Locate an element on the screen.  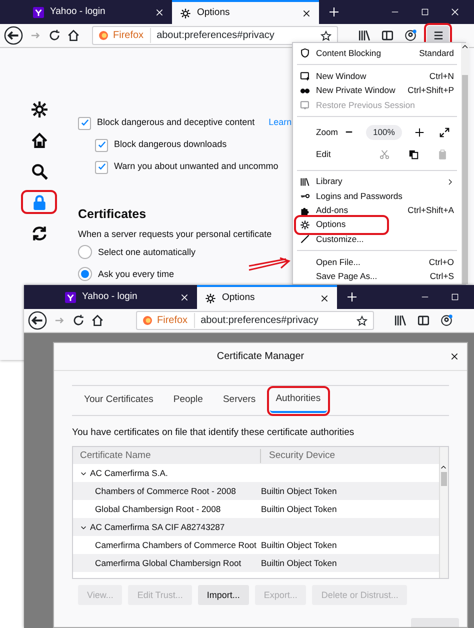
dialog-tab: Your Certificates is located at coordinates (119, 400).